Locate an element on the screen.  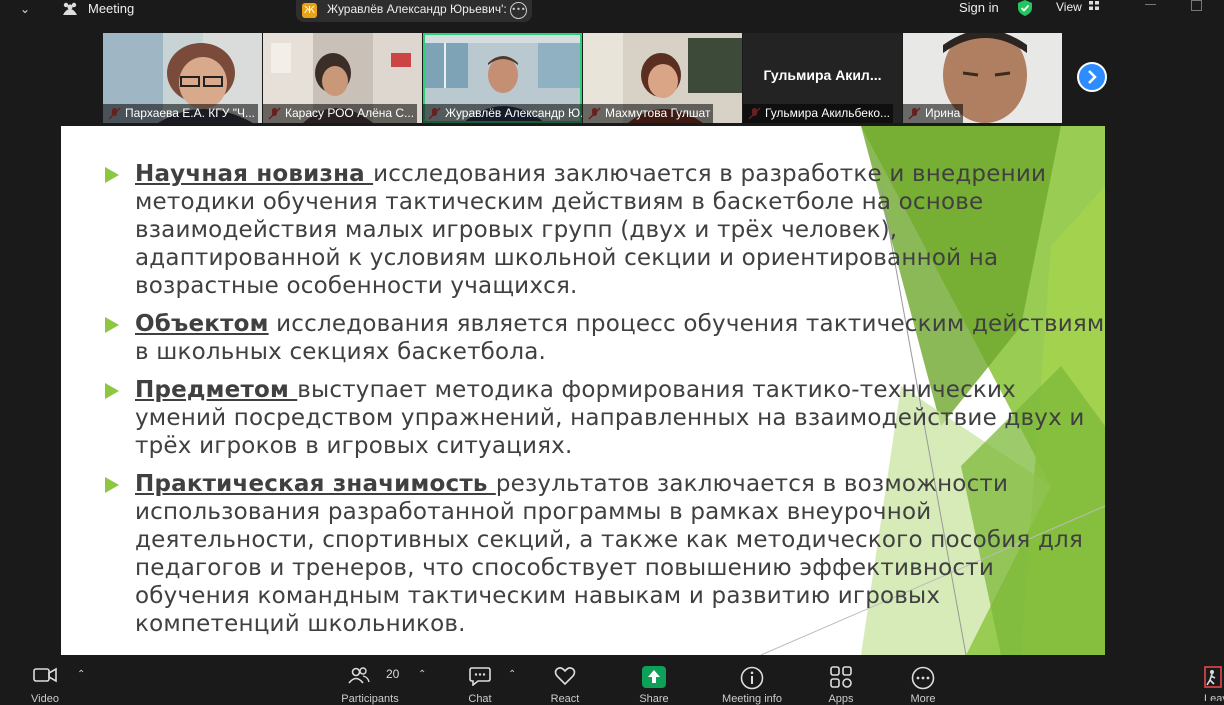
share-button: Share is located at coordinates (654, 680).